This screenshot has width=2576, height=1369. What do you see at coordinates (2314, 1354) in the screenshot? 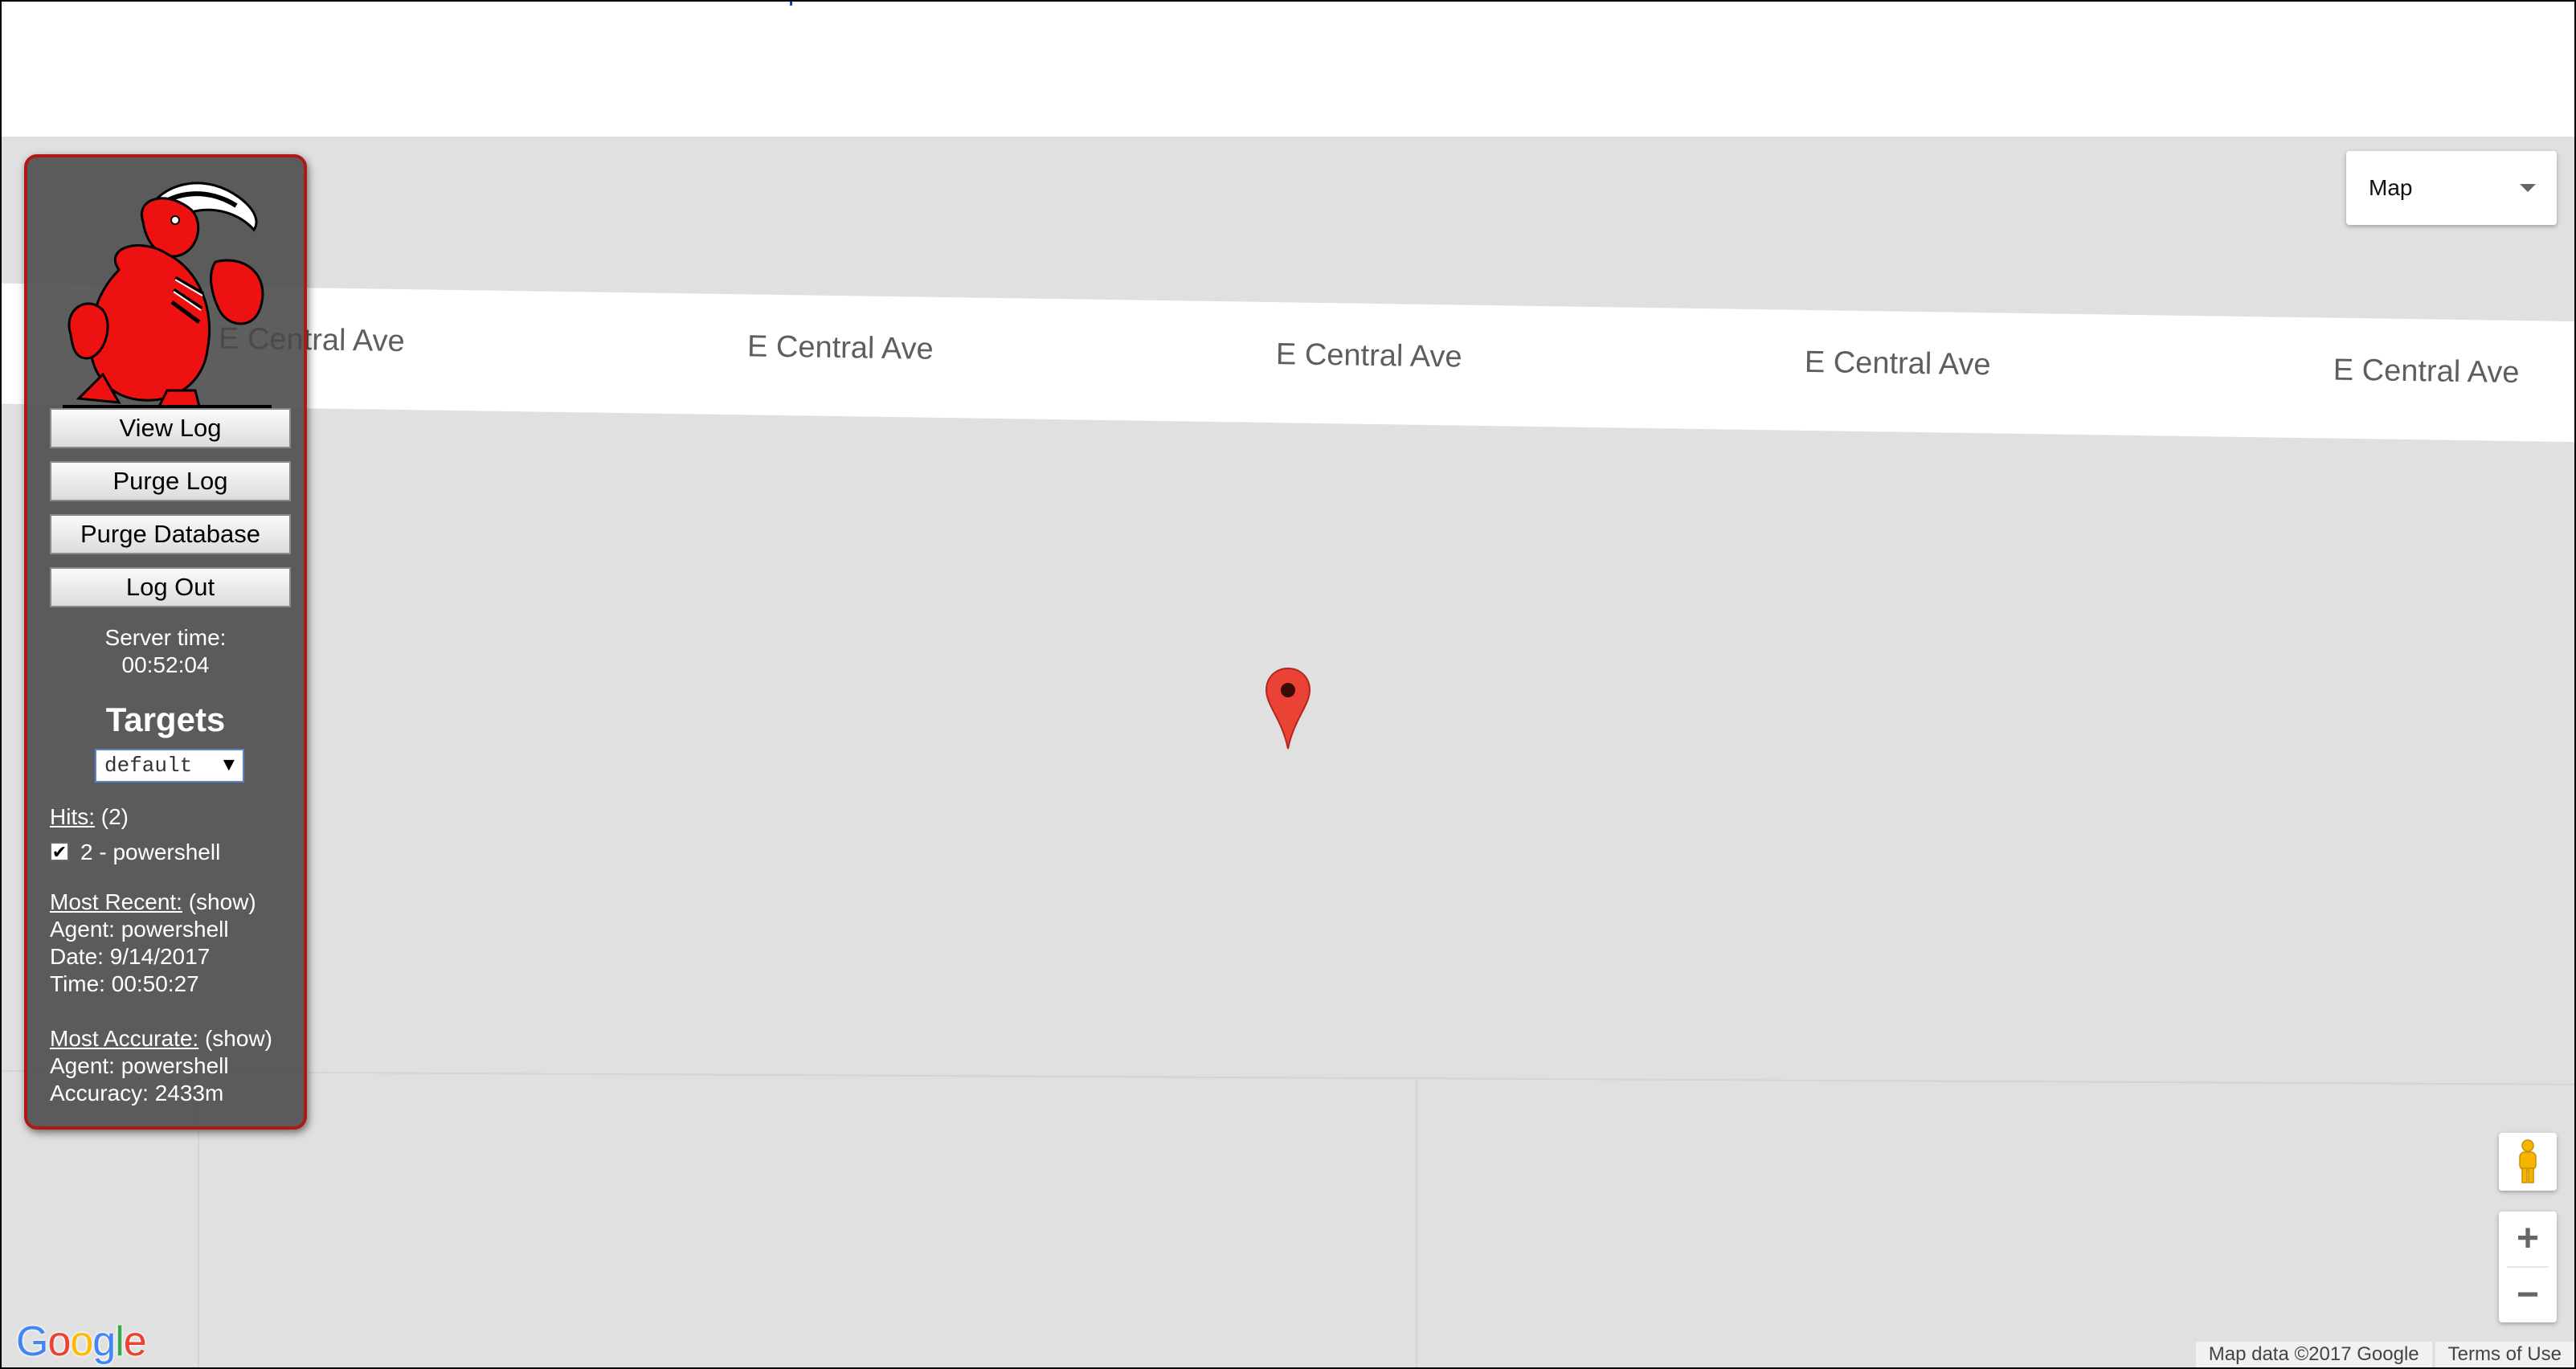
I see `map-data-credit: Map data ©2017 Google` at bounding box center [2314, 1354].